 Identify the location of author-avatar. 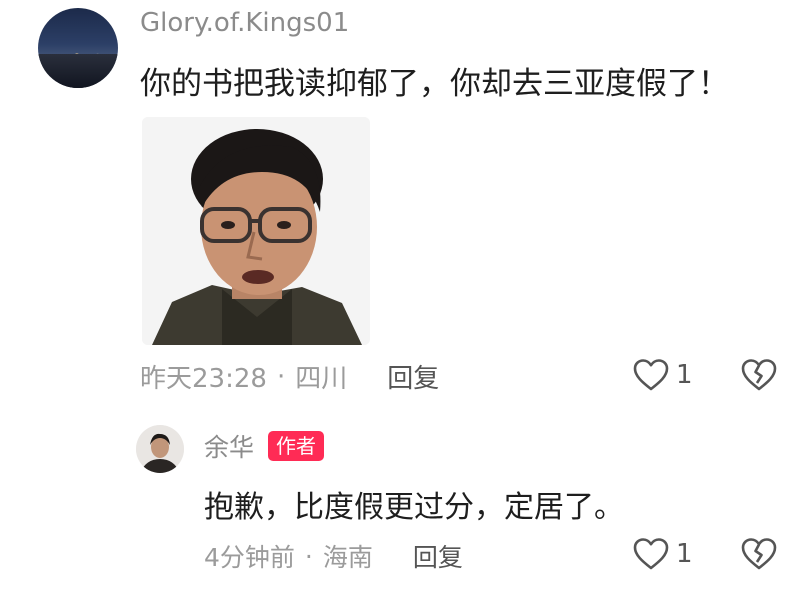
(160, 449).